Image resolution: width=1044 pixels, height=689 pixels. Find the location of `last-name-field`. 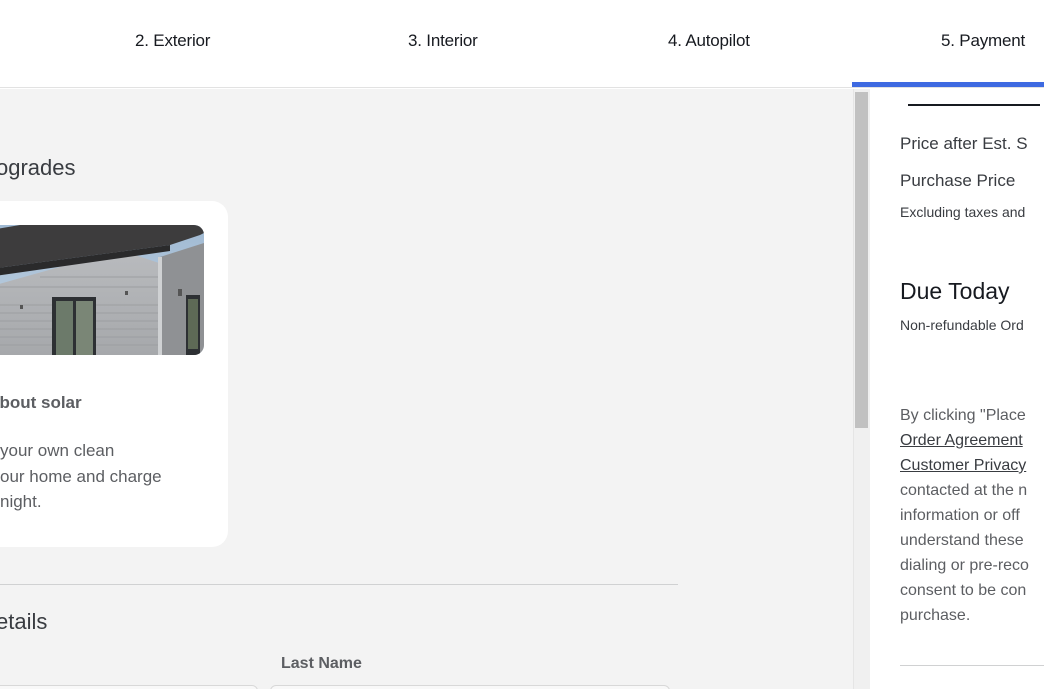

last-name-field is located at coordinates (470, 687).